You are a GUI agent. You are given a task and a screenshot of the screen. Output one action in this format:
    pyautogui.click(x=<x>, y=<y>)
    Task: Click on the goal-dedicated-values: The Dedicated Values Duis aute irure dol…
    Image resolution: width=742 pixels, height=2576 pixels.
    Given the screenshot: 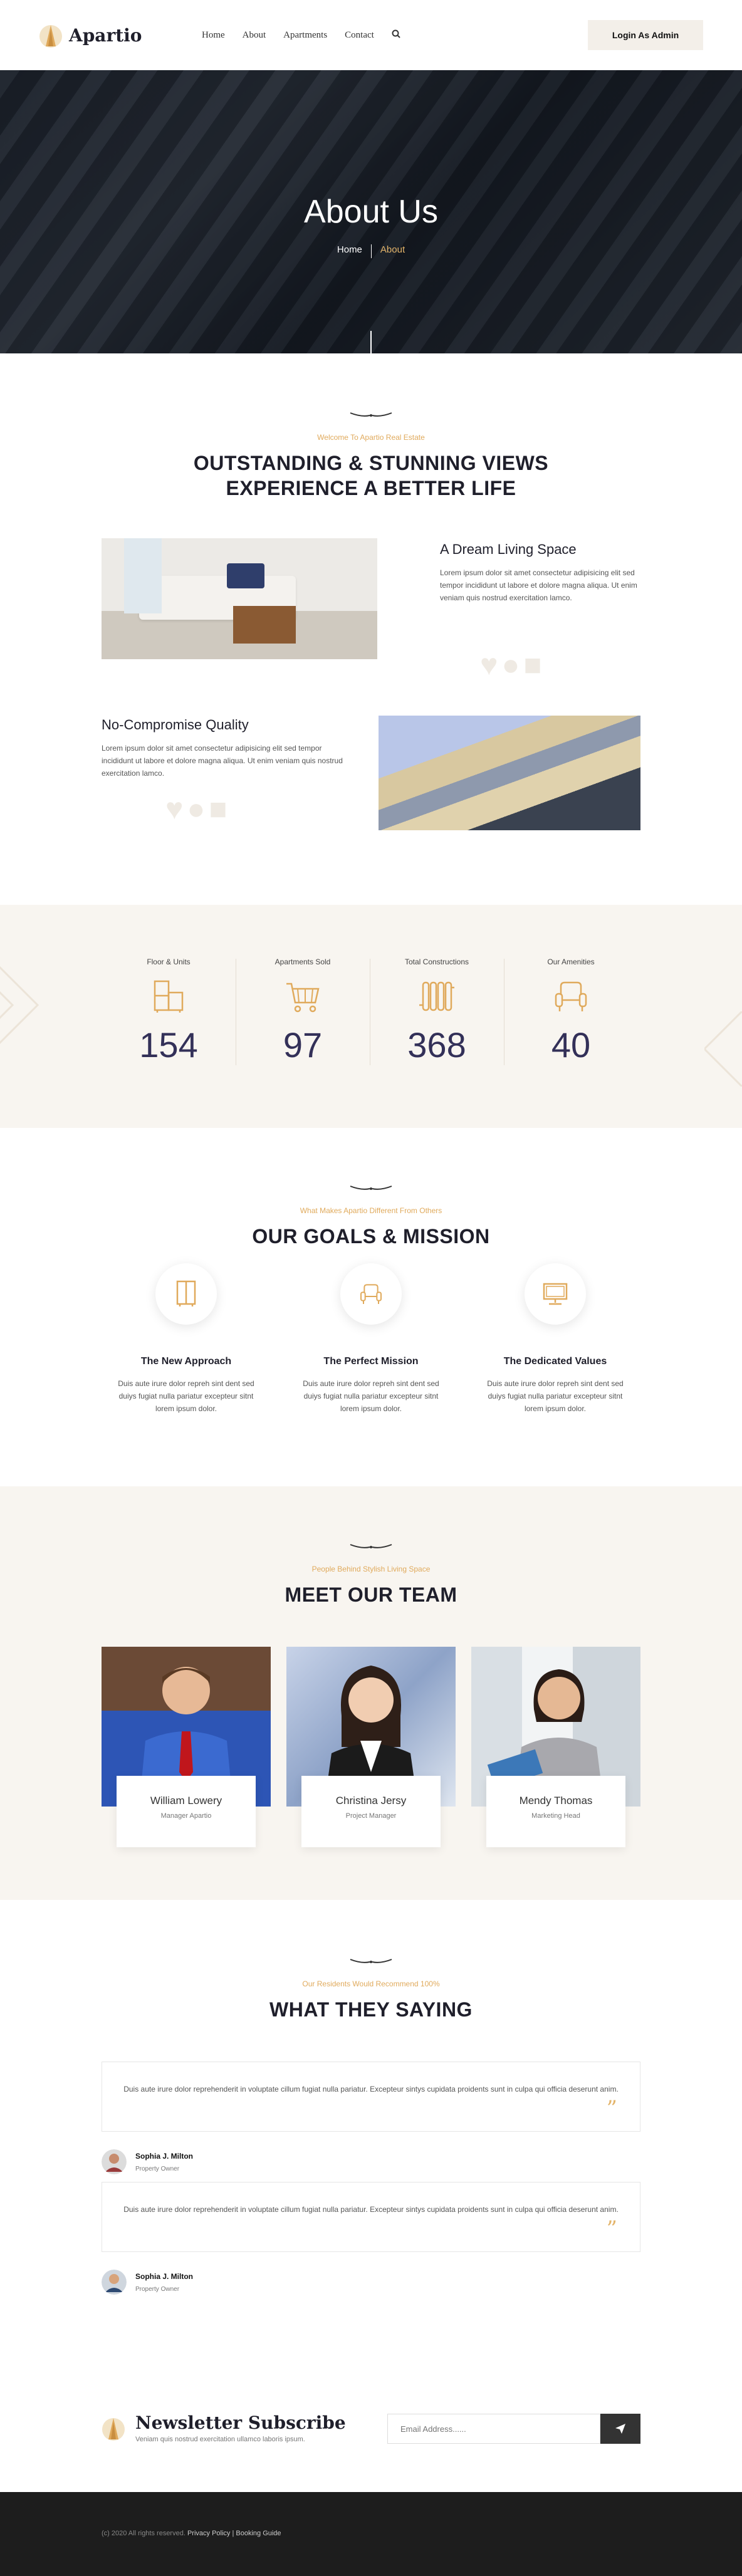 What is the action you would take?
    pyautogui.click(x=555, y=1339)
    